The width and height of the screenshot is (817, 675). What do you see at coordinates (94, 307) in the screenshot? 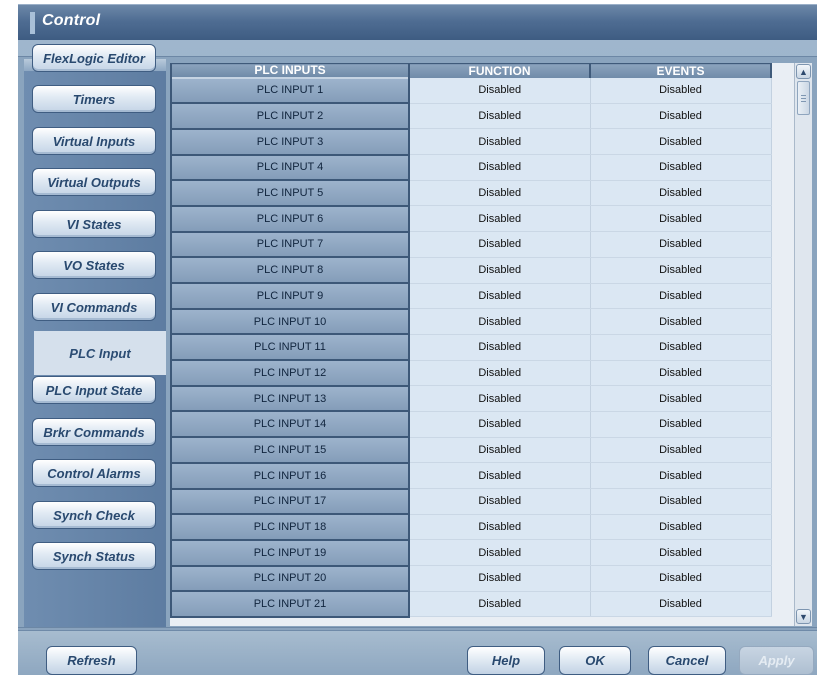
I see `sidebar-item-vi-commands: VI Commands` at bounding box center [94, 307].